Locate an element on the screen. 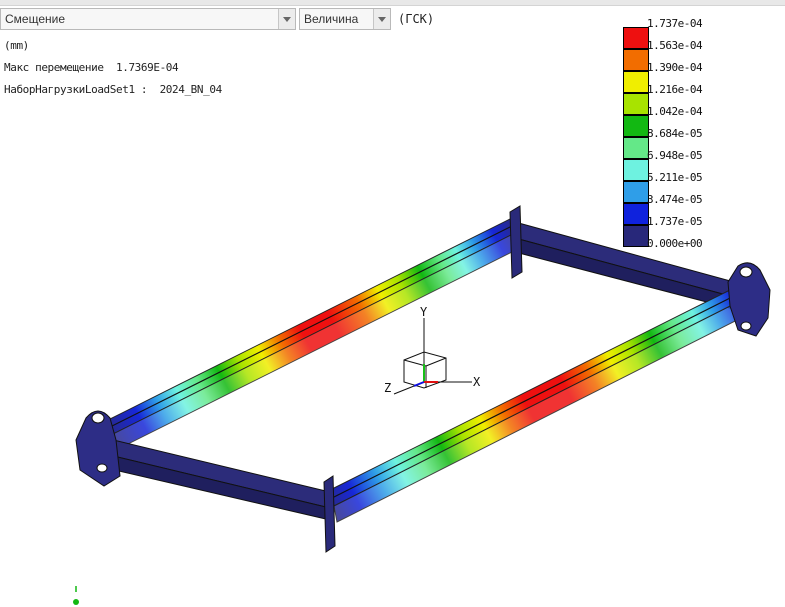  green-marker is located at coordinates (76, 595).